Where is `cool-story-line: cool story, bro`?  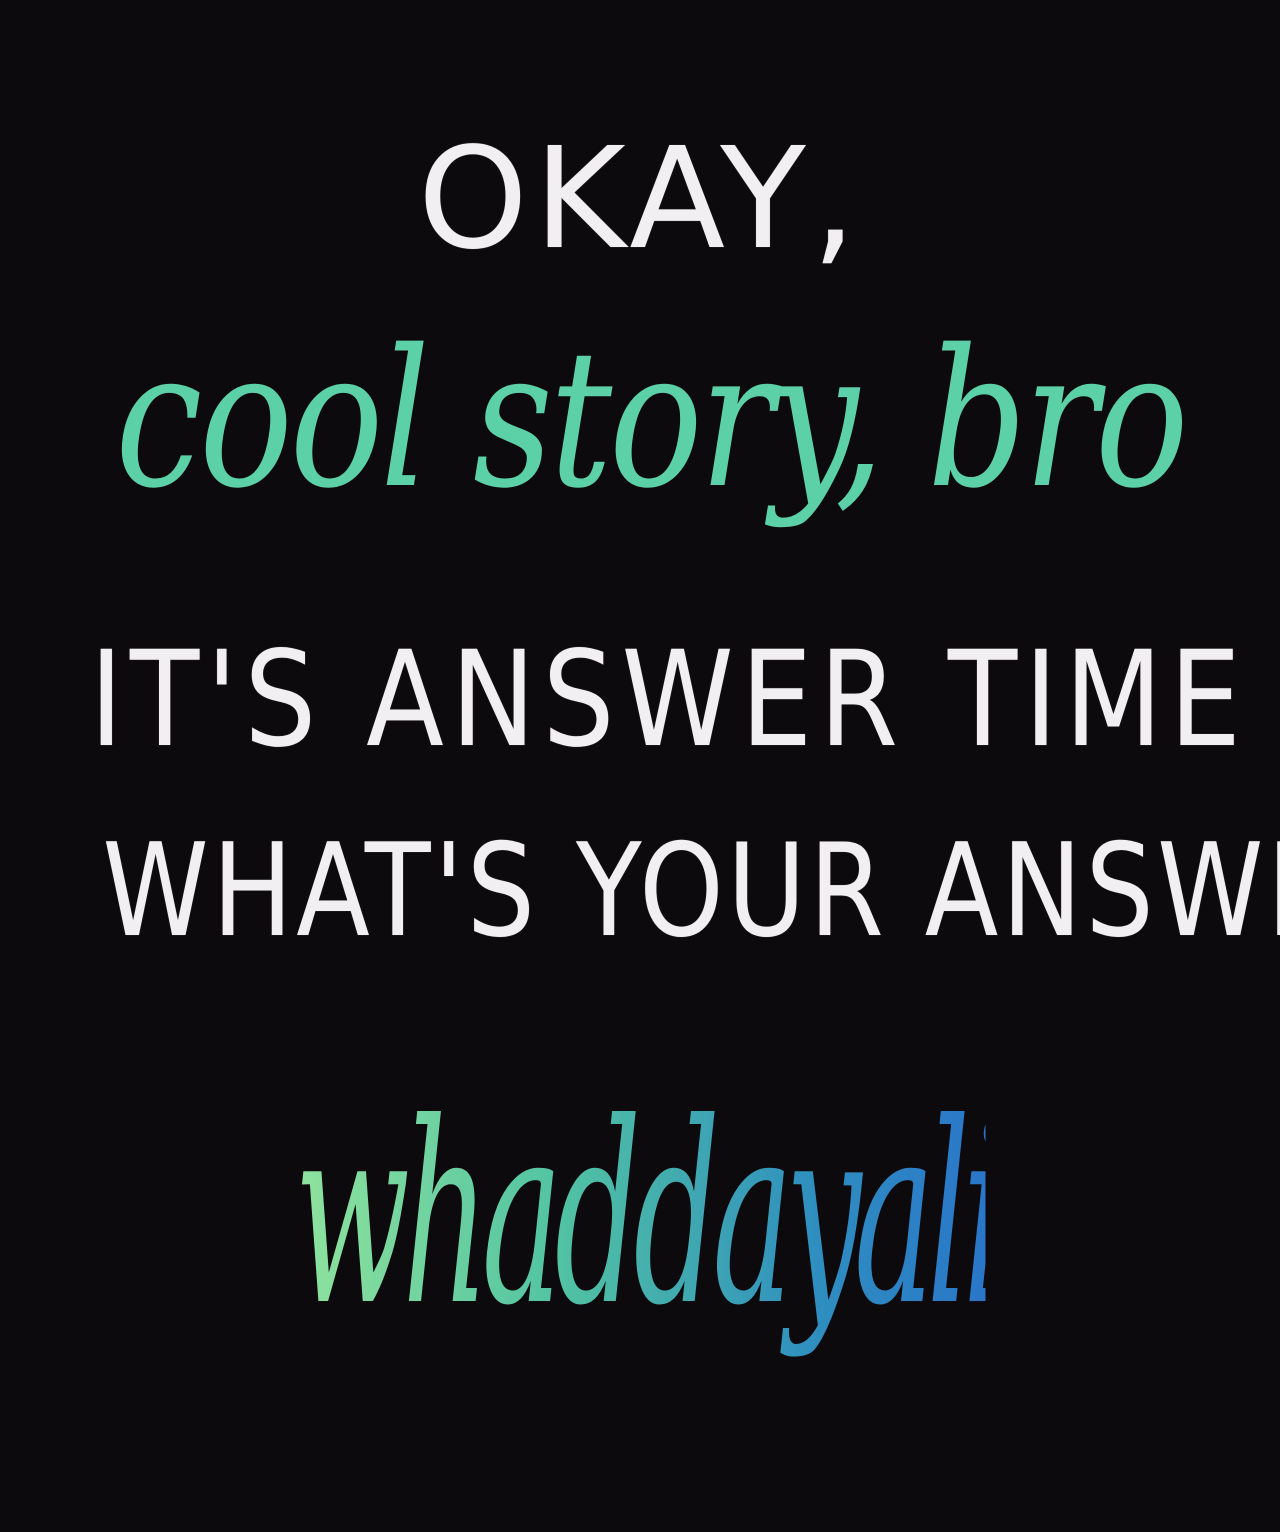
cool-story-line: cool story, bro is located at coordinates (652, 419).